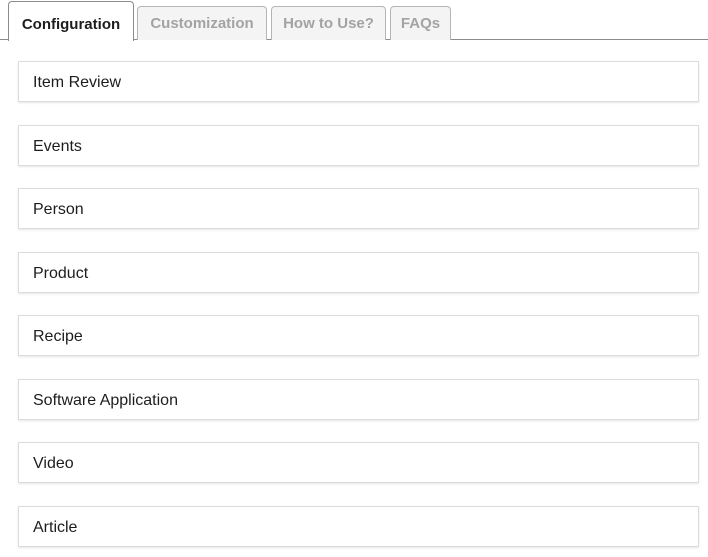  I want to click on tab-configuration: Configuration, so click(71, 21).